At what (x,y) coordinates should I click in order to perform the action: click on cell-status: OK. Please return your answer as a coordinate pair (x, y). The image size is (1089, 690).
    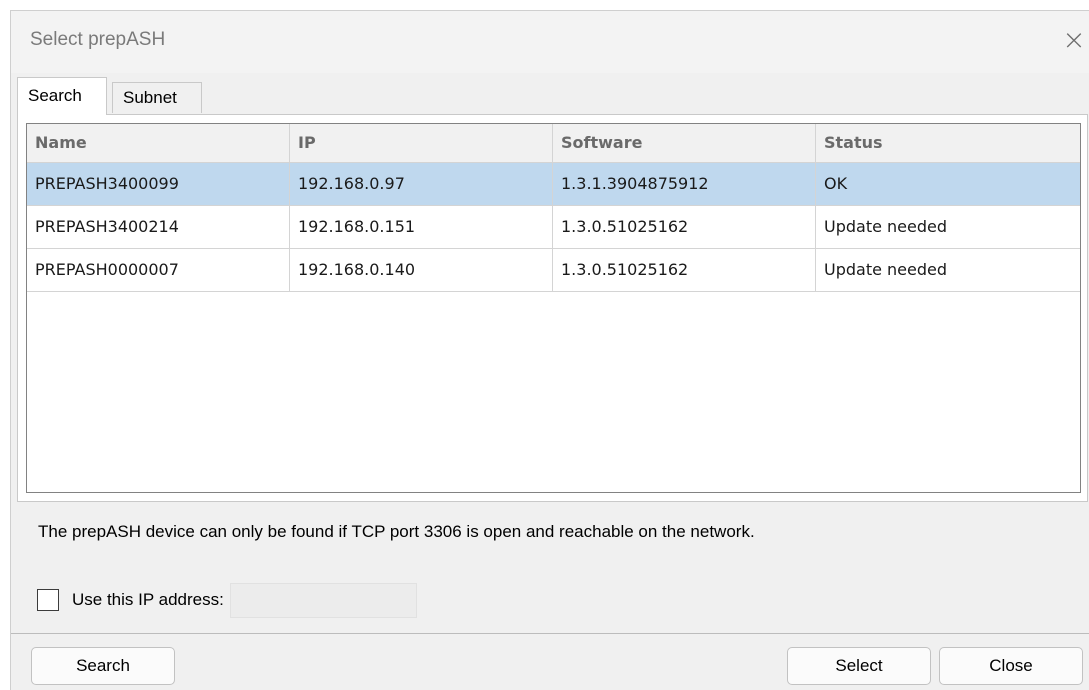
    Looking at the image, I should click on (836, 183).